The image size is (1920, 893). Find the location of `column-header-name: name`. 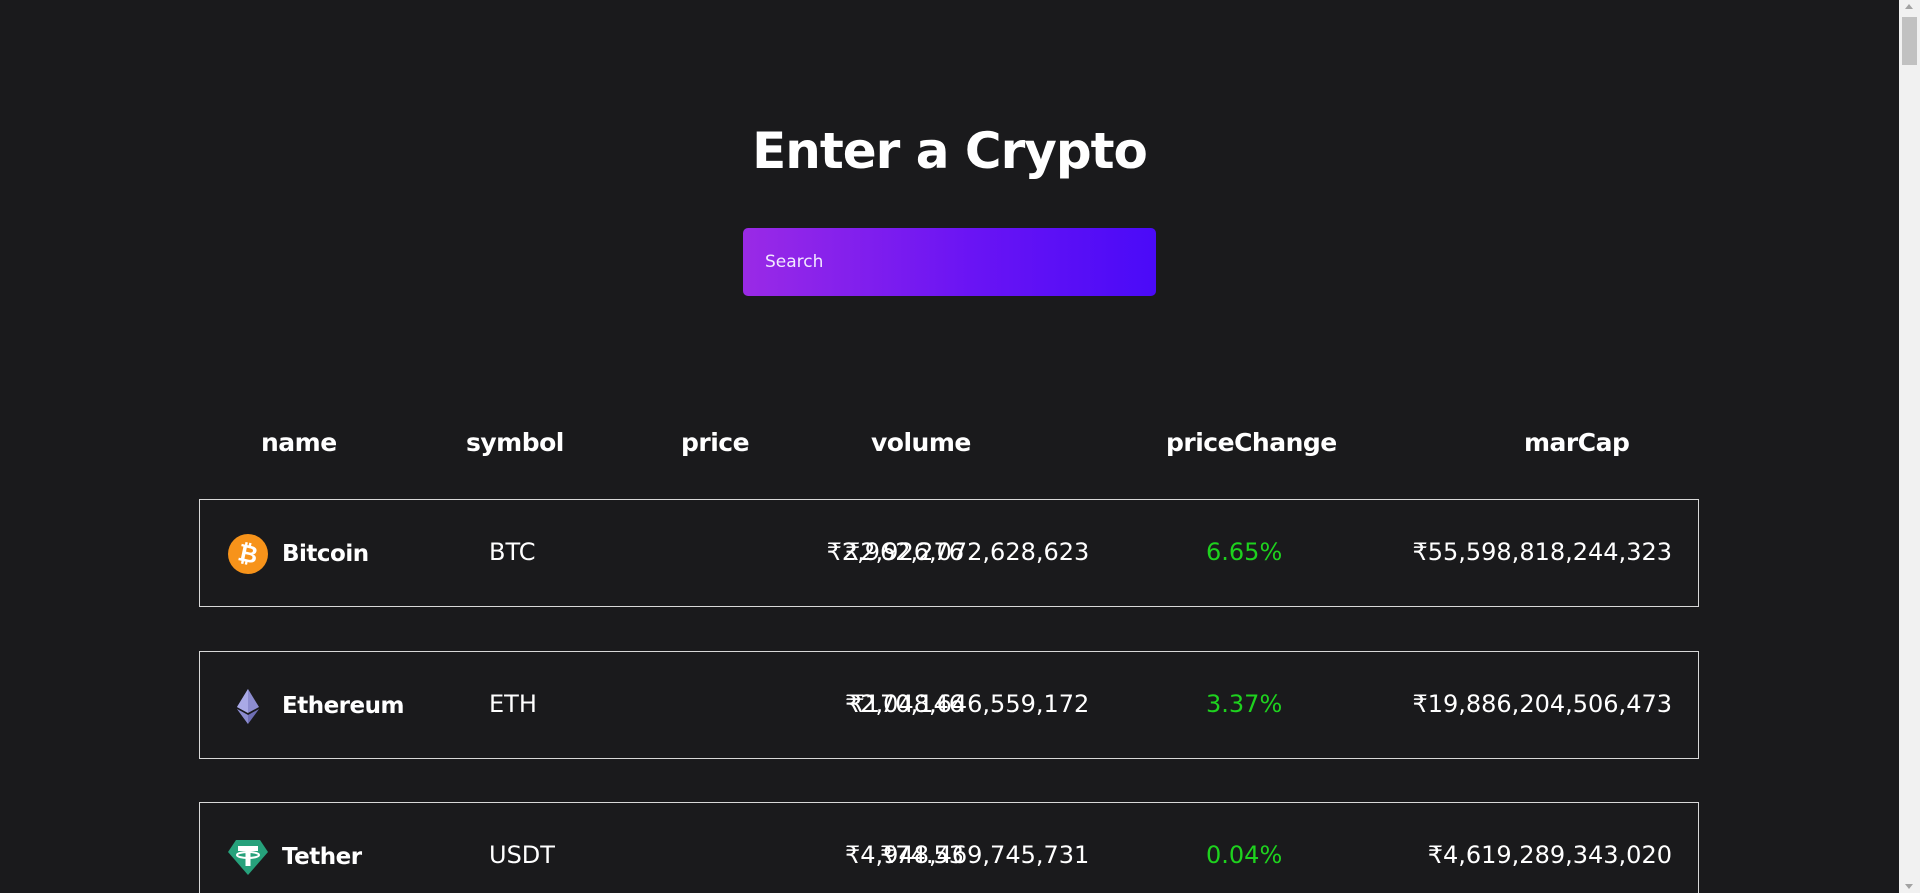

column-header-name: name is located at coordinates (299, 442).